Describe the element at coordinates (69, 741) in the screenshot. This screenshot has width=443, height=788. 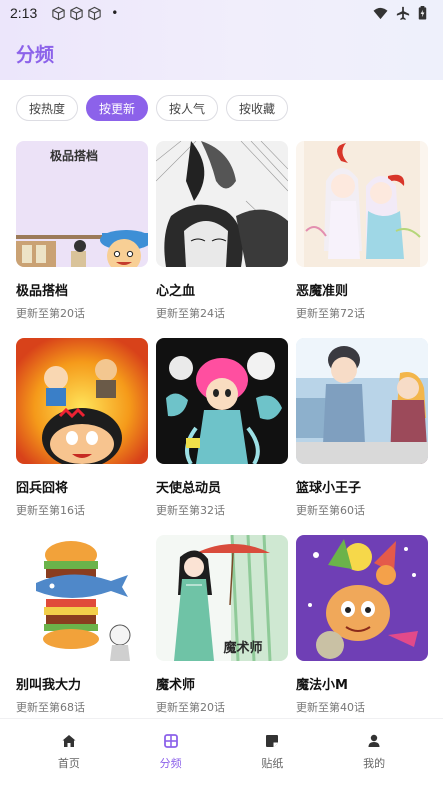
I see `home-icon` at that location.